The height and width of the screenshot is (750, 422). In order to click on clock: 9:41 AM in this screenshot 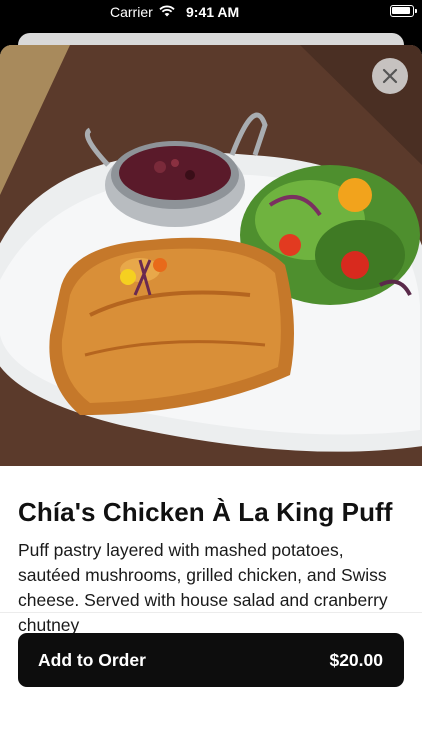, I will do `click(213, 12)`.